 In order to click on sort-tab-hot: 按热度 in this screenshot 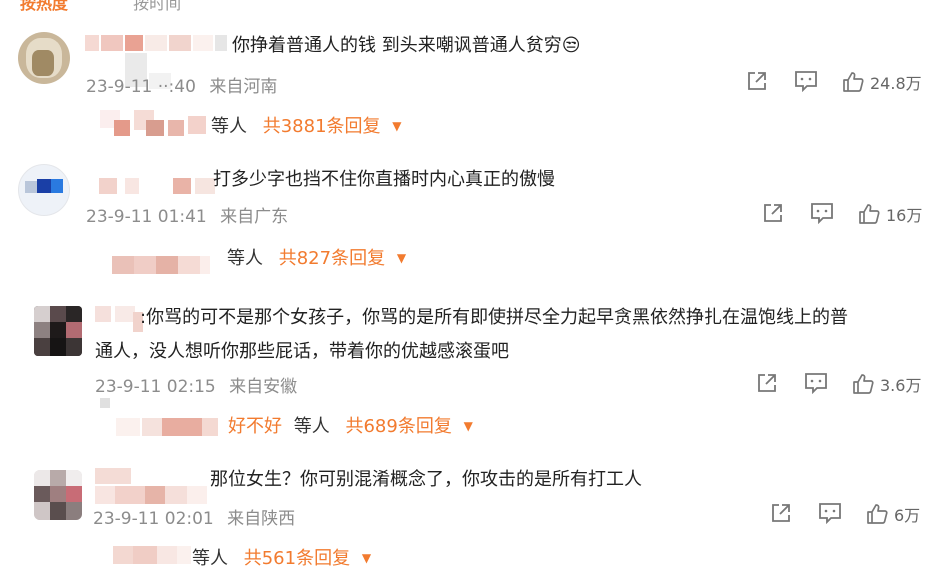, I will do `click(44, 6)`.